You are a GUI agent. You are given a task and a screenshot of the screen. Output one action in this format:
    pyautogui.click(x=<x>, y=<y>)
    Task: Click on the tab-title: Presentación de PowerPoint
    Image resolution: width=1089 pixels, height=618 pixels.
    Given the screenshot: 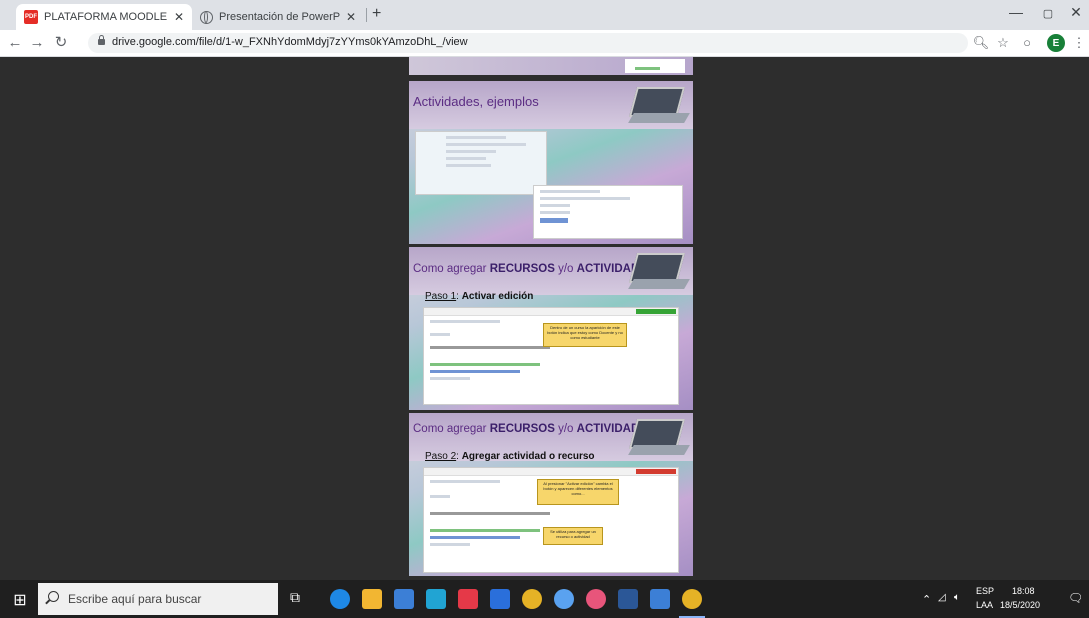 What is the action you would take?
    pyautogui.click(x=279, y=17)
    